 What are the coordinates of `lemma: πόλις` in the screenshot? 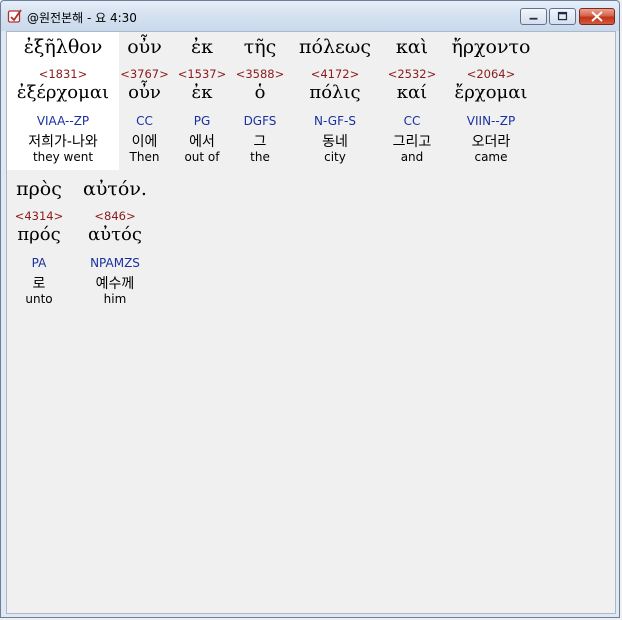 It's located at (335, 92).